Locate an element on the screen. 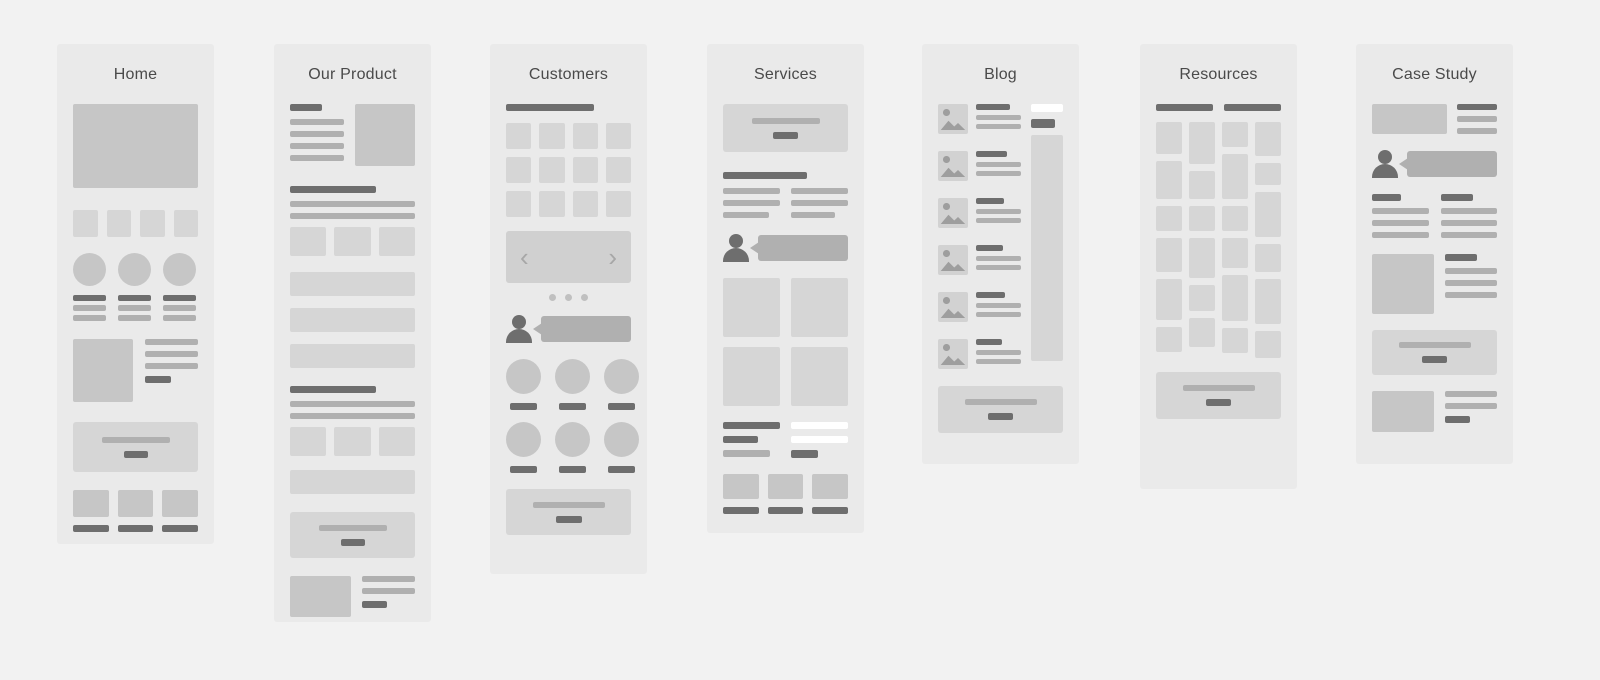 Image resolution: width=1600 pixels, height=680 pixels. panel-our-product: Our Product is located at coordinates (352, 333).